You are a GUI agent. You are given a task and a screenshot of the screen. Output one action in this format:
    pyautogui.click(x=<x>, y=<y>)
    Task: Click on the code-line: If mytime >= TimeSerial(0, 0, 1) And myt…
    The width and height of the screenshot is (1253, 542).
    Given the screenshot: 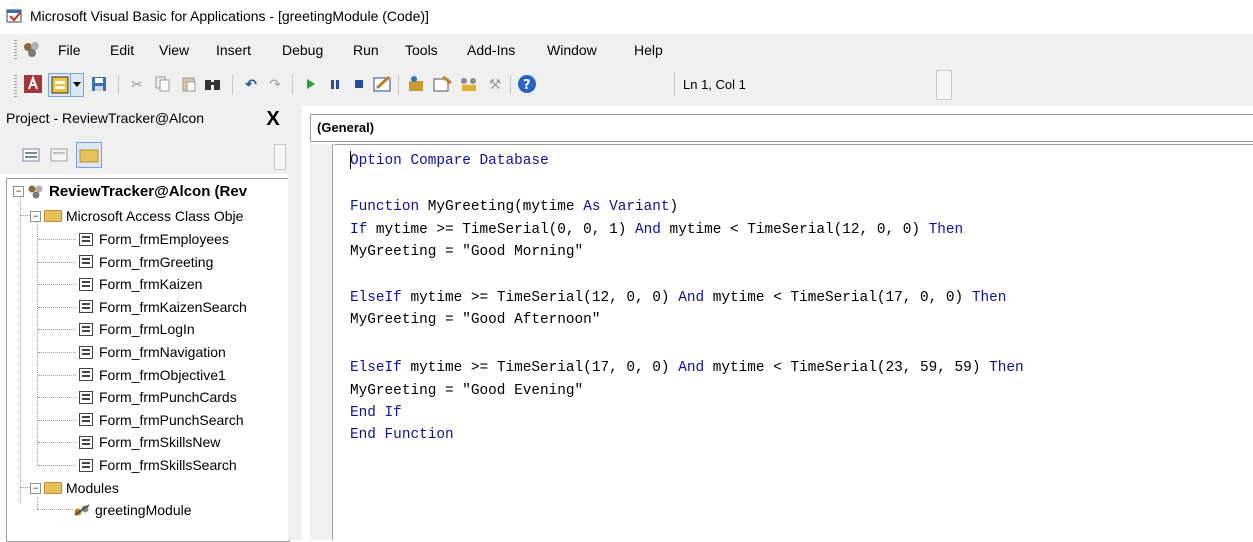 What is the action you would take?
    pyautogui.click(x=656, y=230)
    